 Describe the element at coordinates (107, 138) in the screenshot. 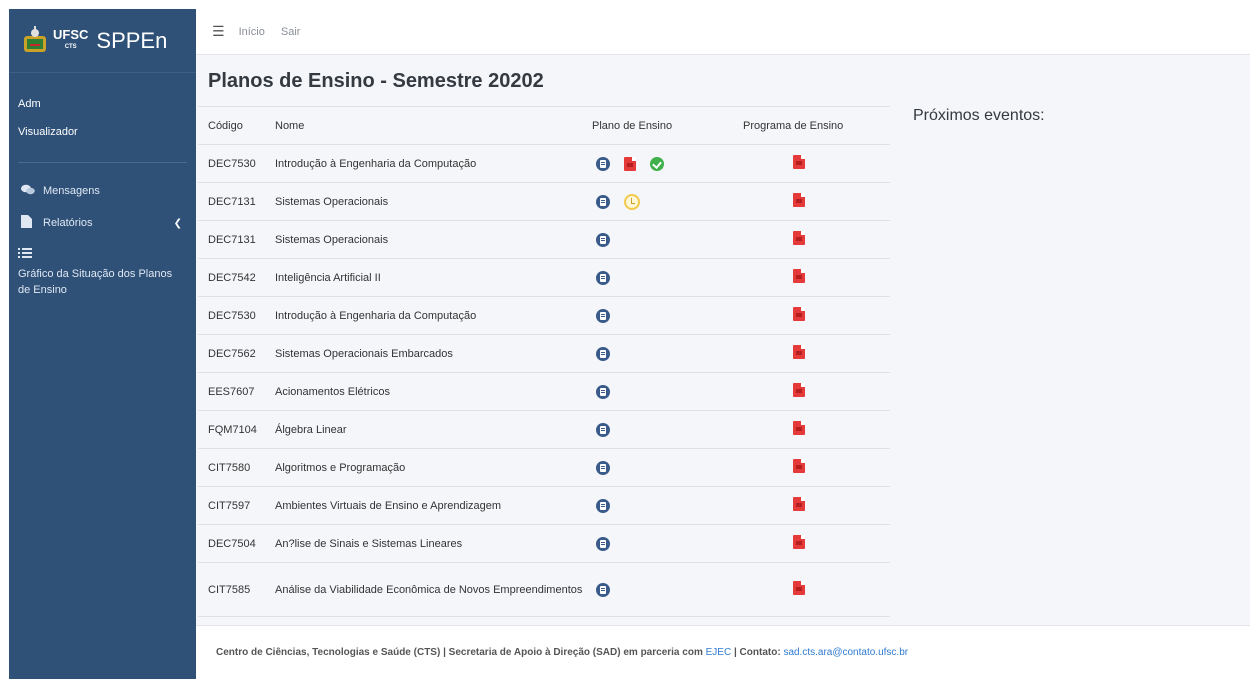

I see `user-profile: Visualizador` at that location.